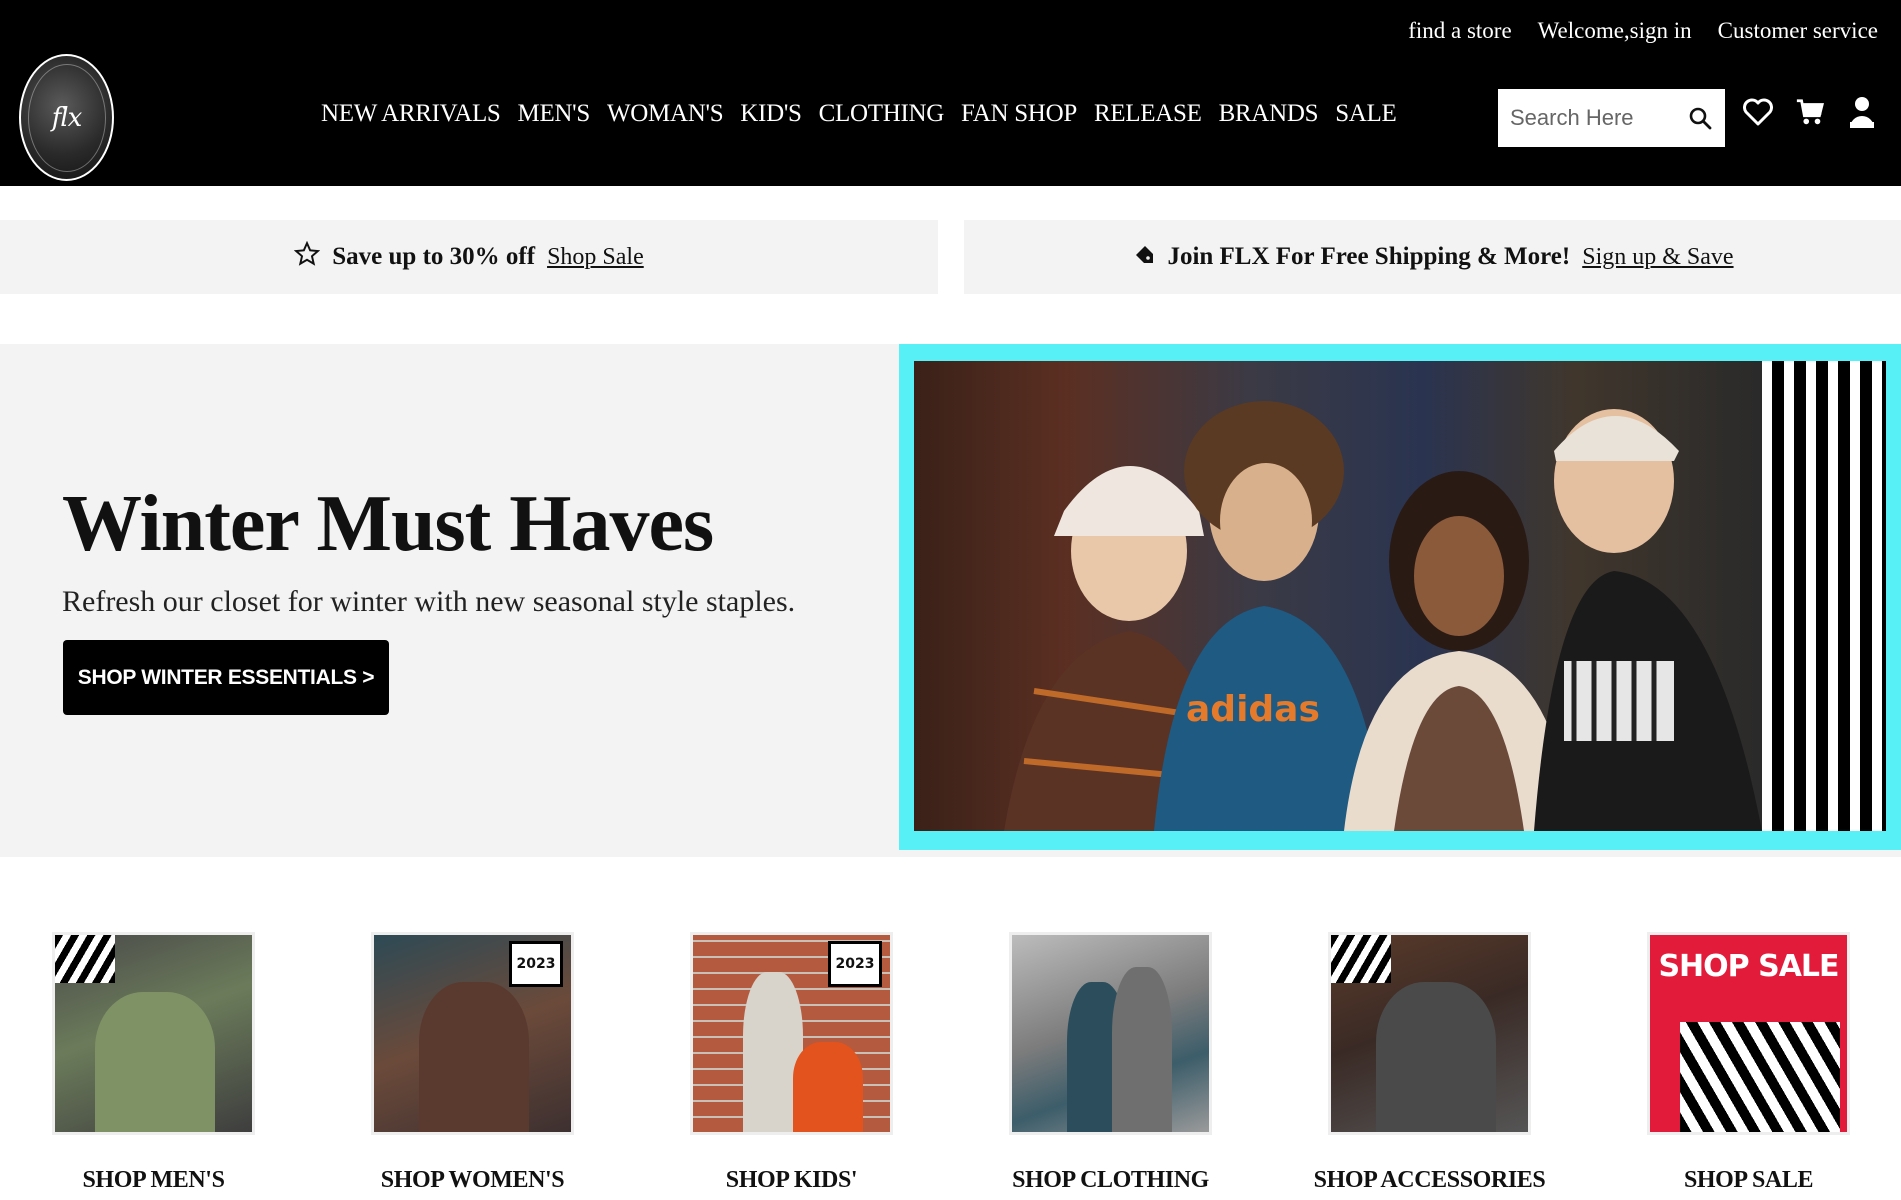  Describe the element at coordinates (791, 1033) in the screenshot. I see `category-kids-image: 2023` at that location.